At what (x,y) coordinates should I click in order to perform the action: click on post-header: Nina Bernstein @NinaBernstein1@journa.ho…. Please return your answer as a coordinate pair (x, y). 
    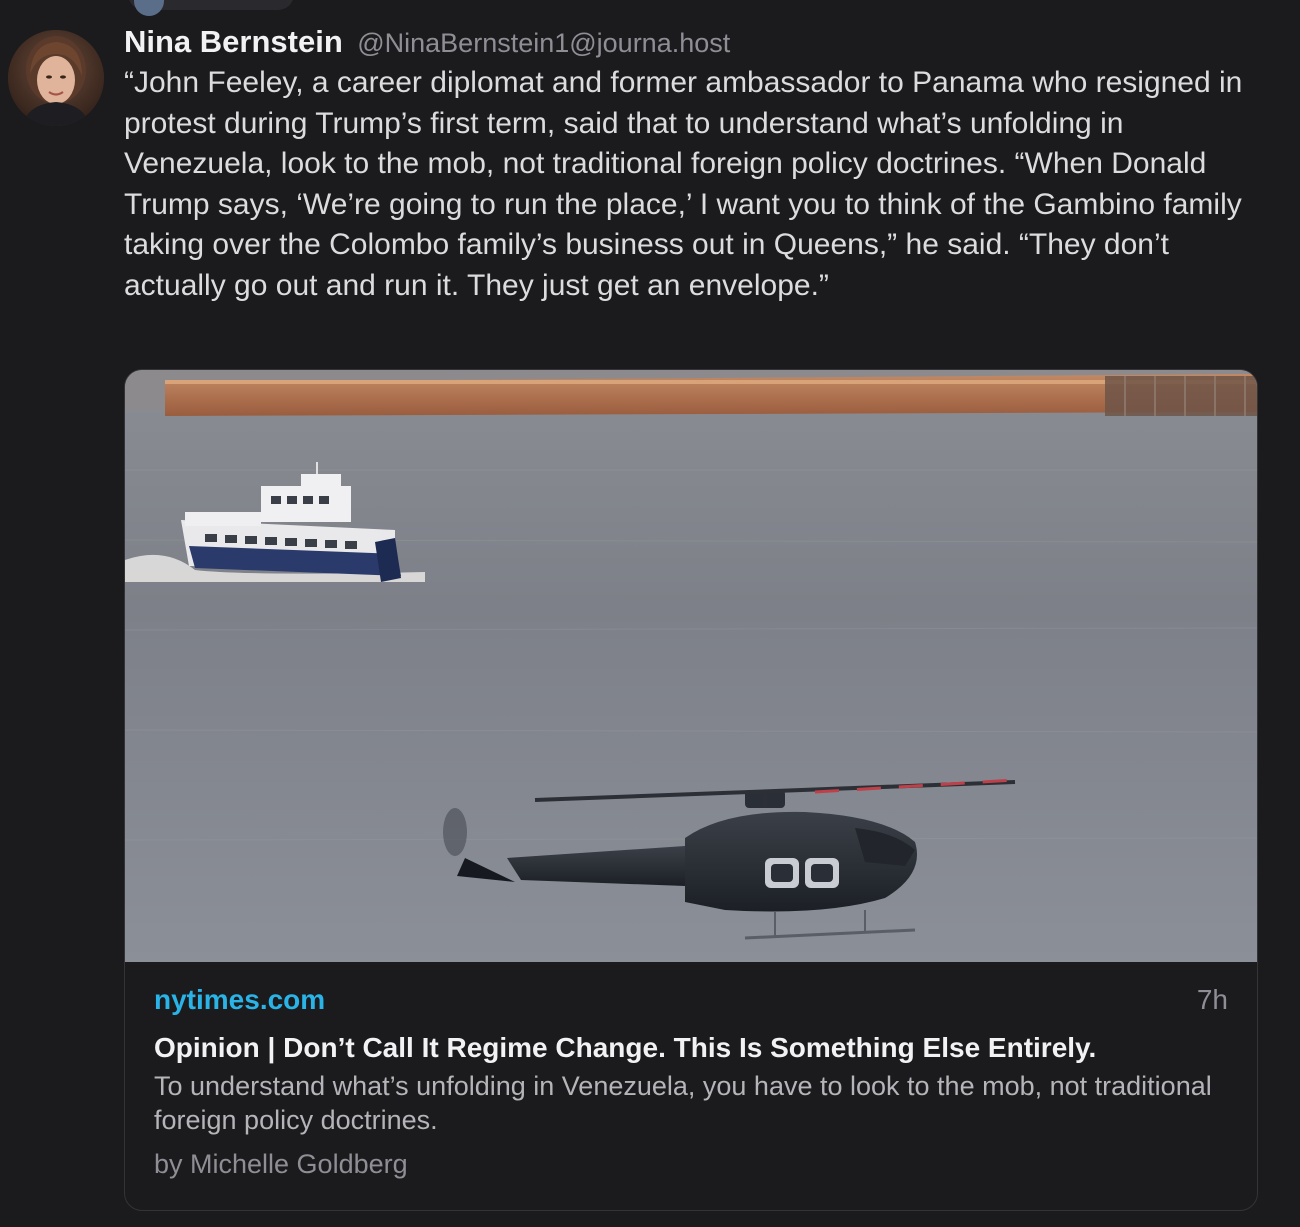
    Looking at the image, I should click on (427, 45).